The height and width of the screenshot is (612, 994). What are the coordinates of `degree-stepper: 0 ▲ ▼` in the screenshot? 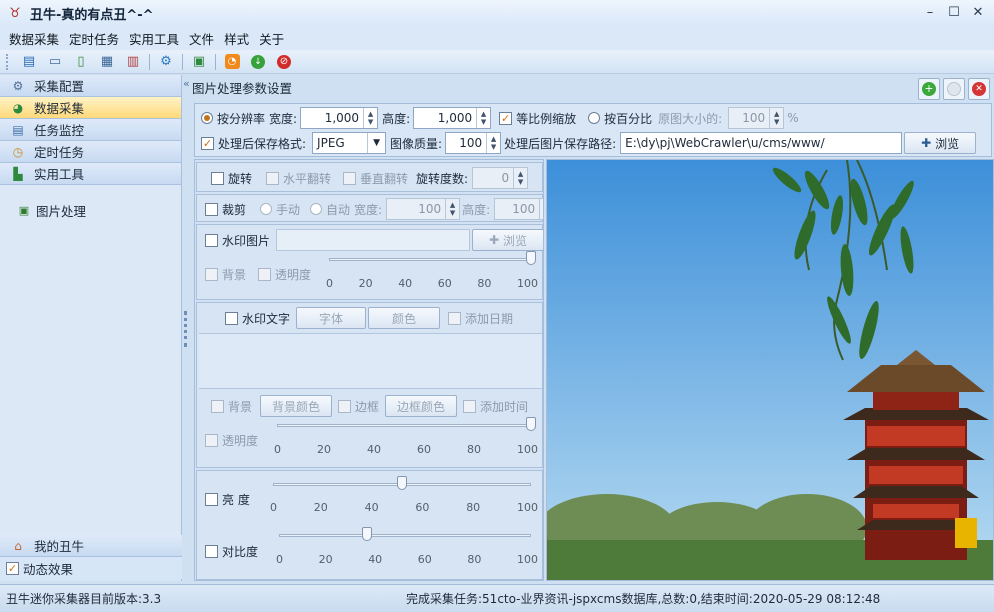 It's located at (500, 178).